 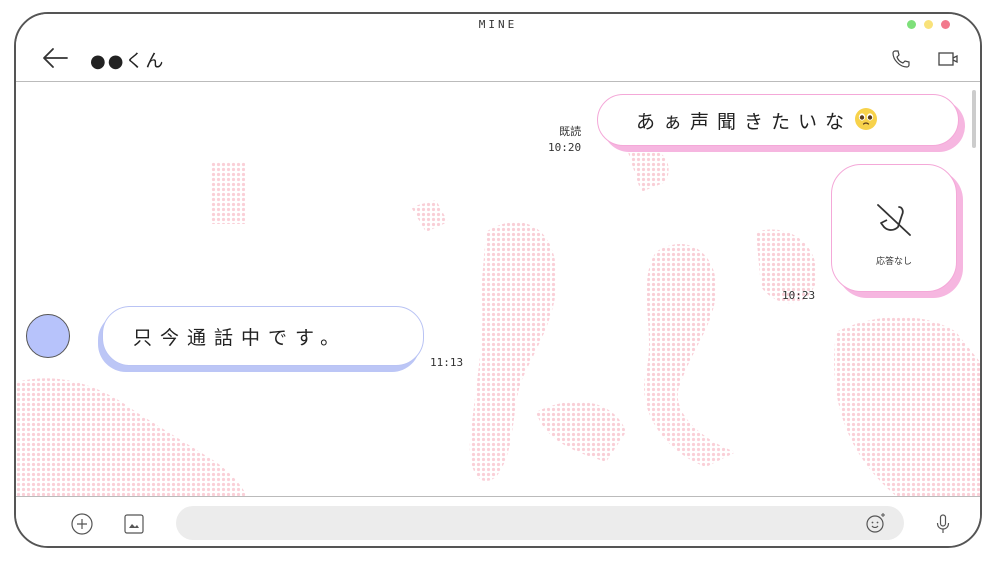 I want to click on message-time: 11:13, so click(x=447, y=362).